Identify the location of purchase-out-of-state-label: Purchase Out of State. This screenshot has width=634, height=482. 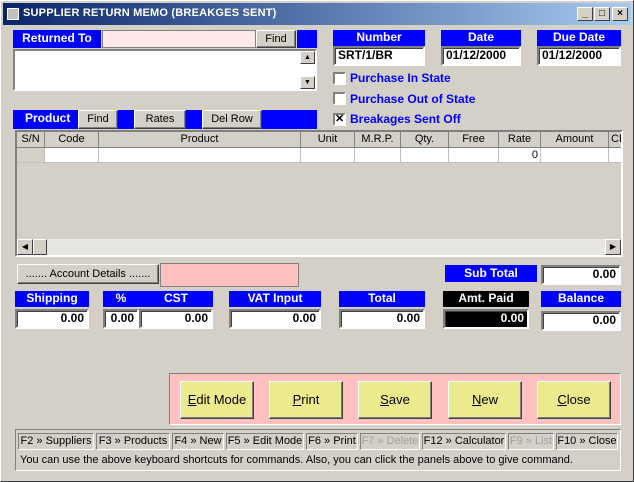
(412, 99).